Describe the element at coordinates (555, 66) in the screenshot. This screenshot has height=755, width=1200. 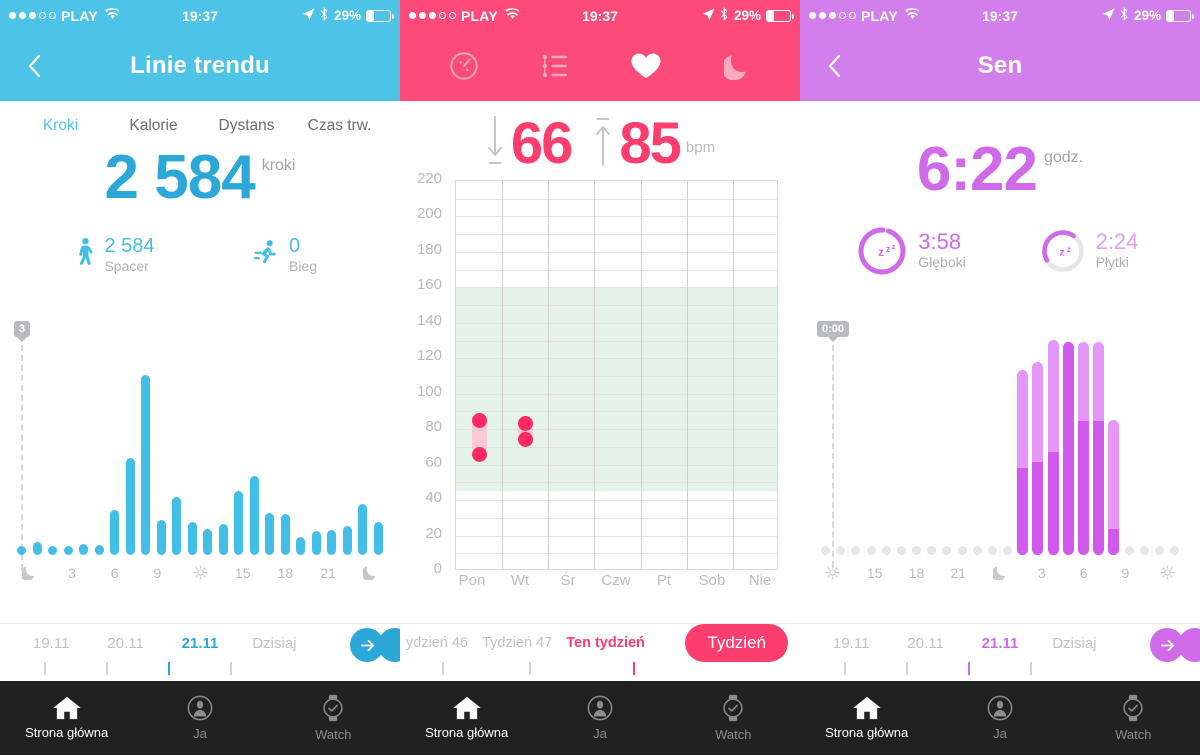
I see `list-icon` at that location.